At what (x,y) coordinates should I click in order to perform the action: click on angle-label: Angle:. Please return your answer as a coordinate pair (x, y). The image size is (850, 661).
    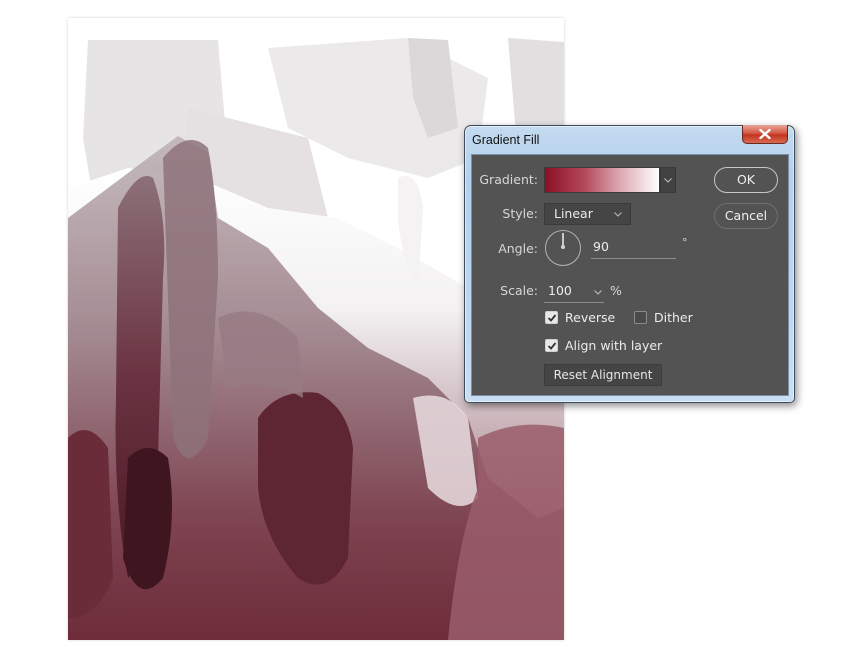
    Looking at the image, I should click on (518, 248).